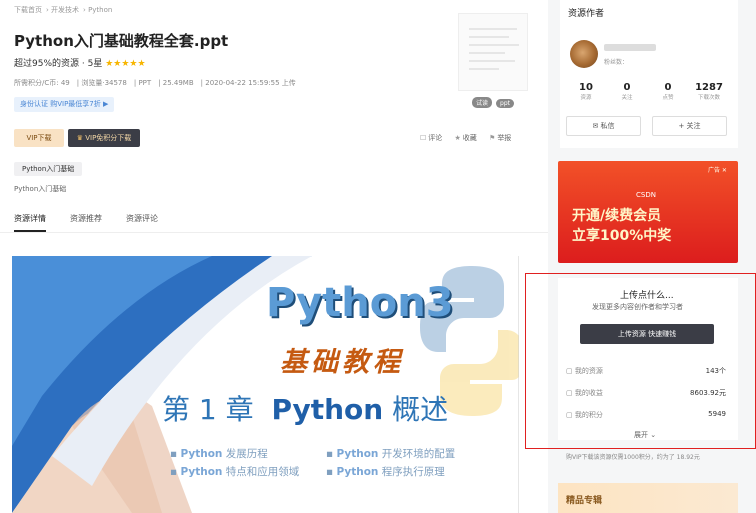 This screenshot has height=513, width=756. I want to click on thumbnail-tags: 试读 ppt, so click(495, 99).